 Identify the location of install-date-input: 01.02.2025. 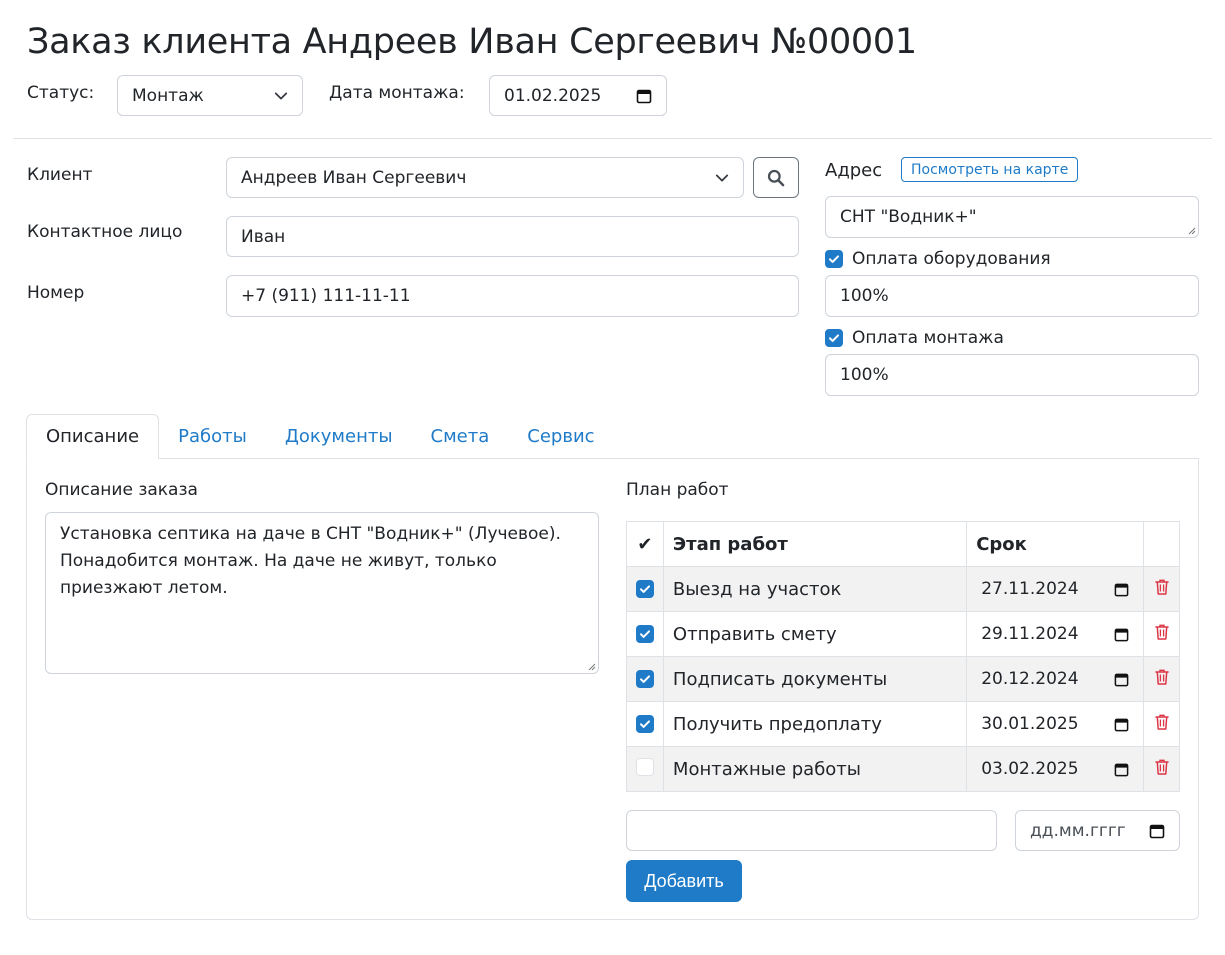
(578, 95).